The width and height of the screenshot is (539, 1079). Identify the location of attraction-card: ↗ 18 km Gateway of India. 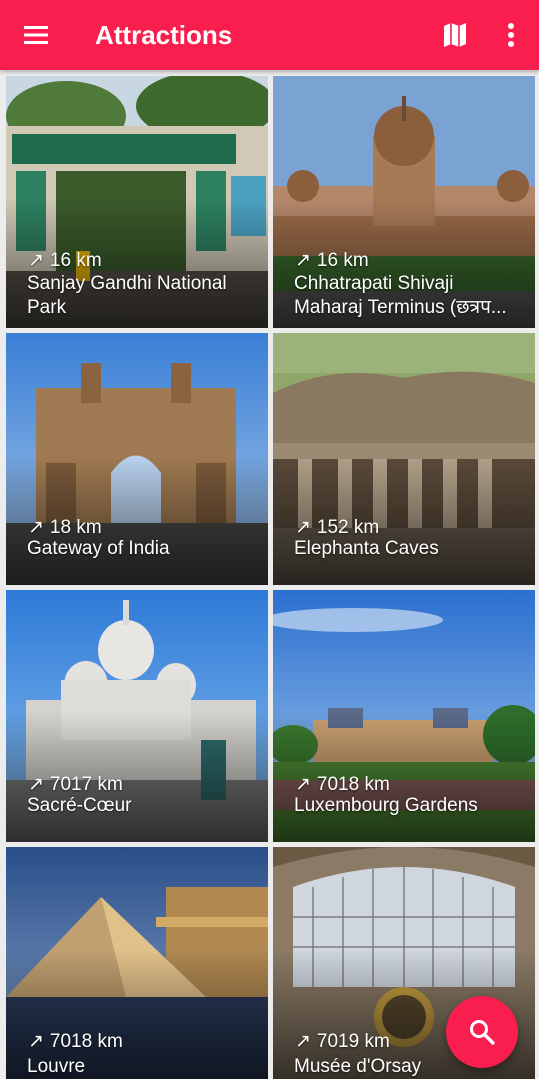
(137, 459).